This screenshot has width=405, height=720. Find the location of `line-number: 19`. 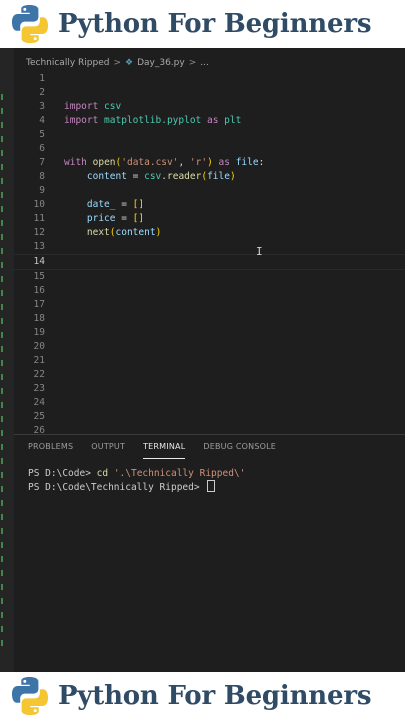

line-number: 19 is located at coordinates (39, 332).